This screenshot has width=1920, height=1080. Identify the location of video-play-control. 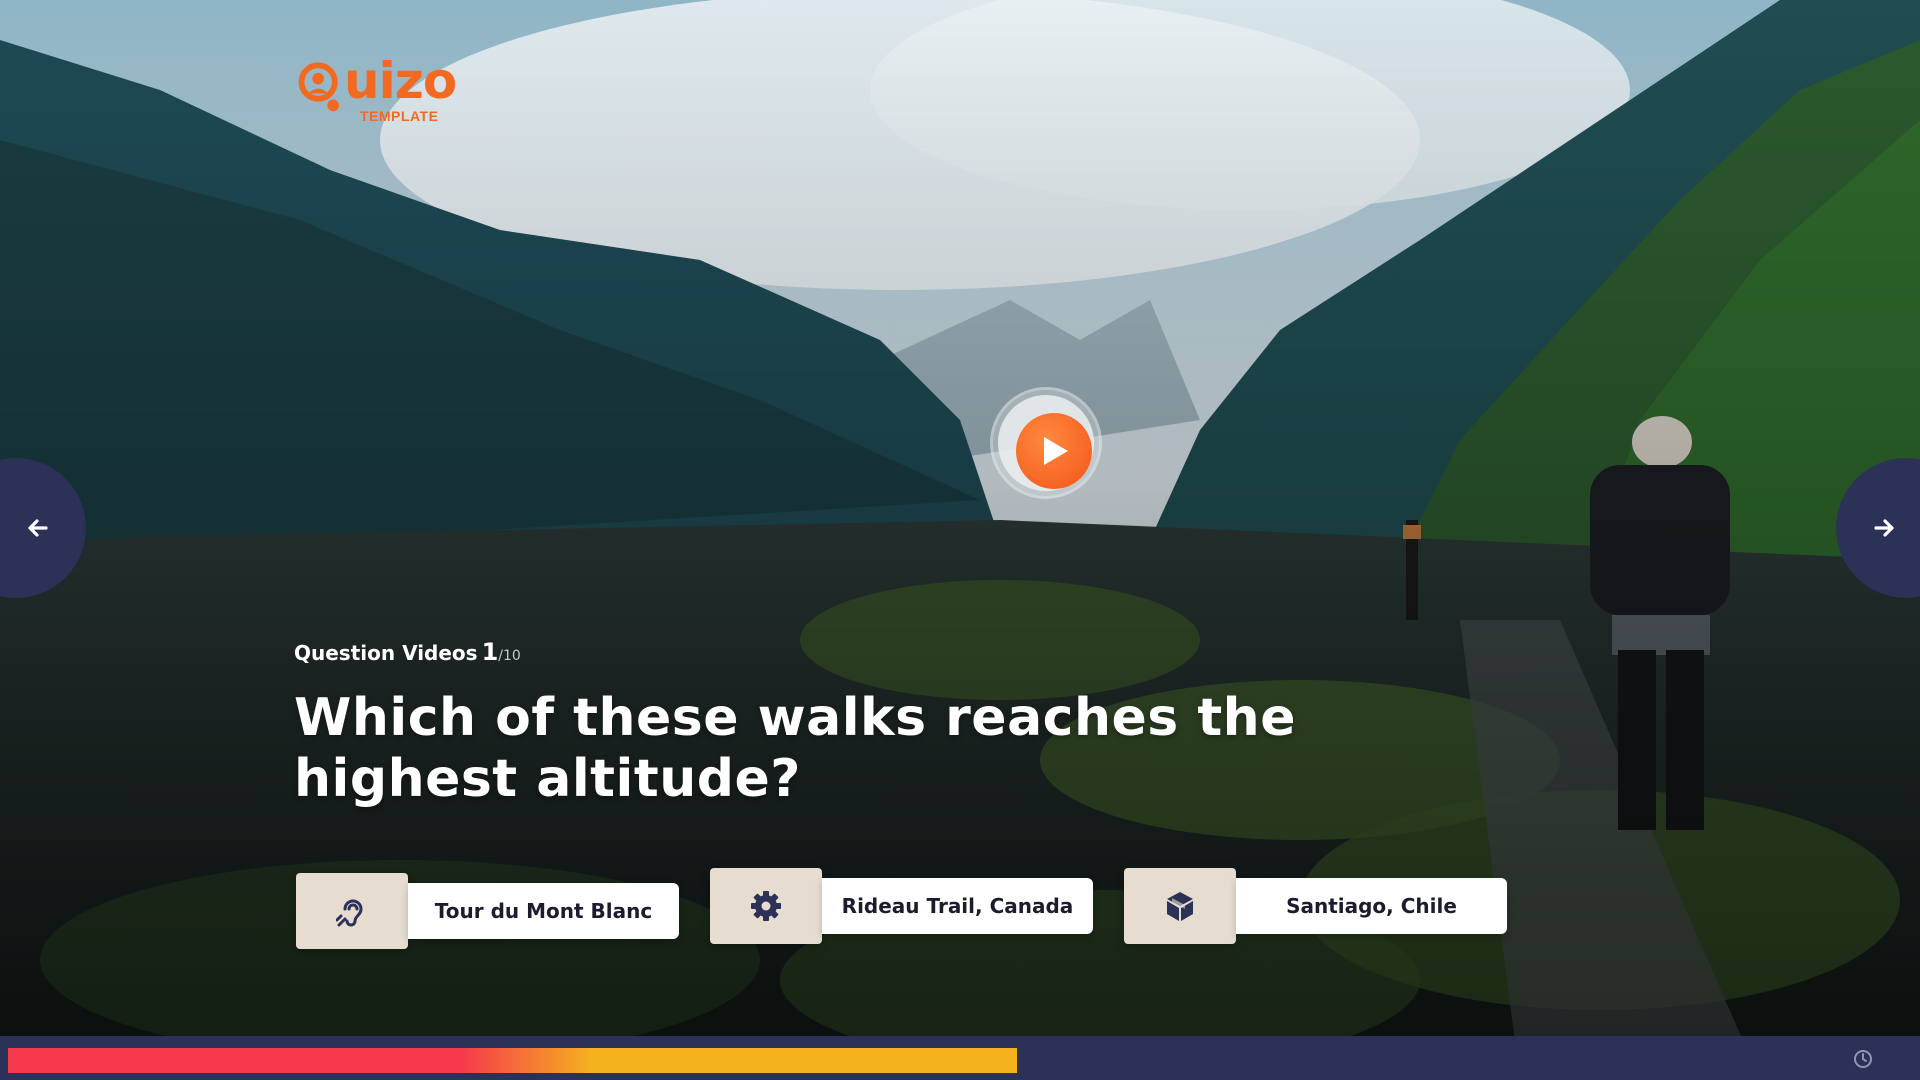
(1046, 443).